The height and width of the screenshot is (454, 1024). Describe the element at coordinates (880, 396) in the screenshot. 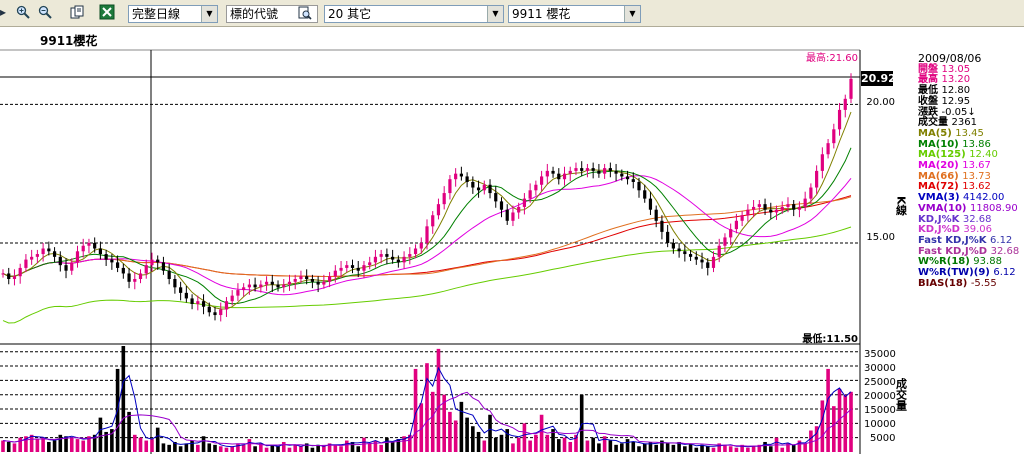

I see `volume-tick-20000: 20000` at that location.